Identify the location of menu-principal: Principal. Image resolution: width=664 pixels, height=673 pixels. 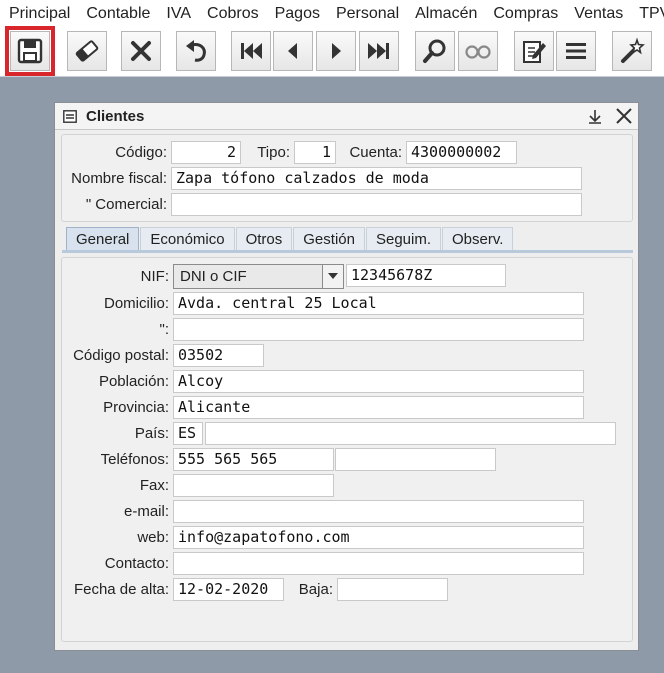
(39, 14).